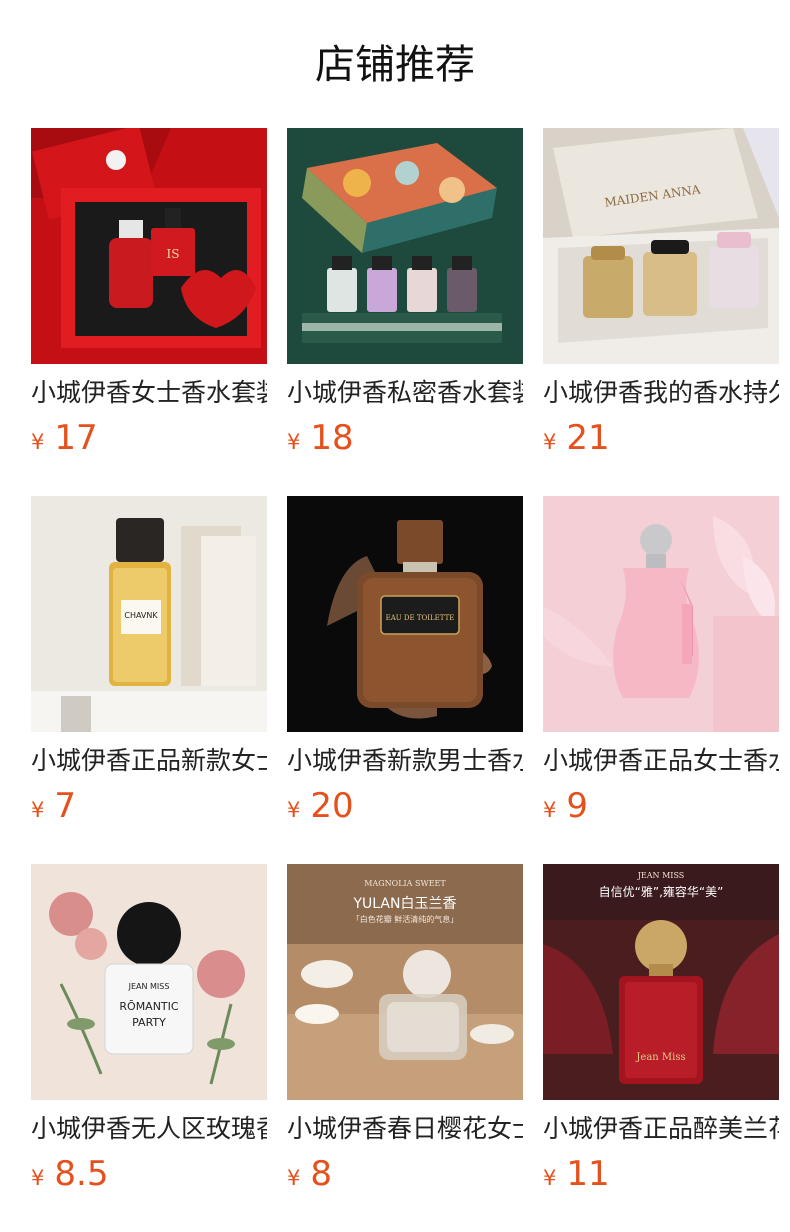 Image resolution: width=790 pixels, height=1232 pixels. I want to click on product-price: ¥7, so click(53, 806).